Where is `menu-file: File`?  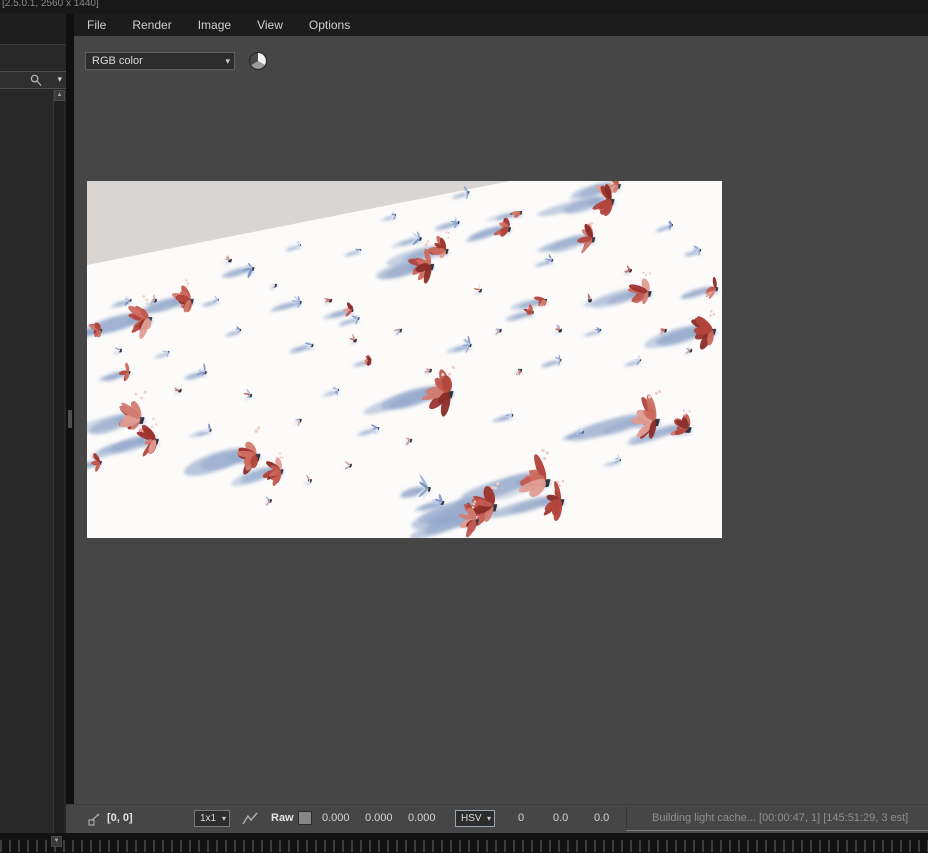
menu-file: File is located at coordinates (96, 25).